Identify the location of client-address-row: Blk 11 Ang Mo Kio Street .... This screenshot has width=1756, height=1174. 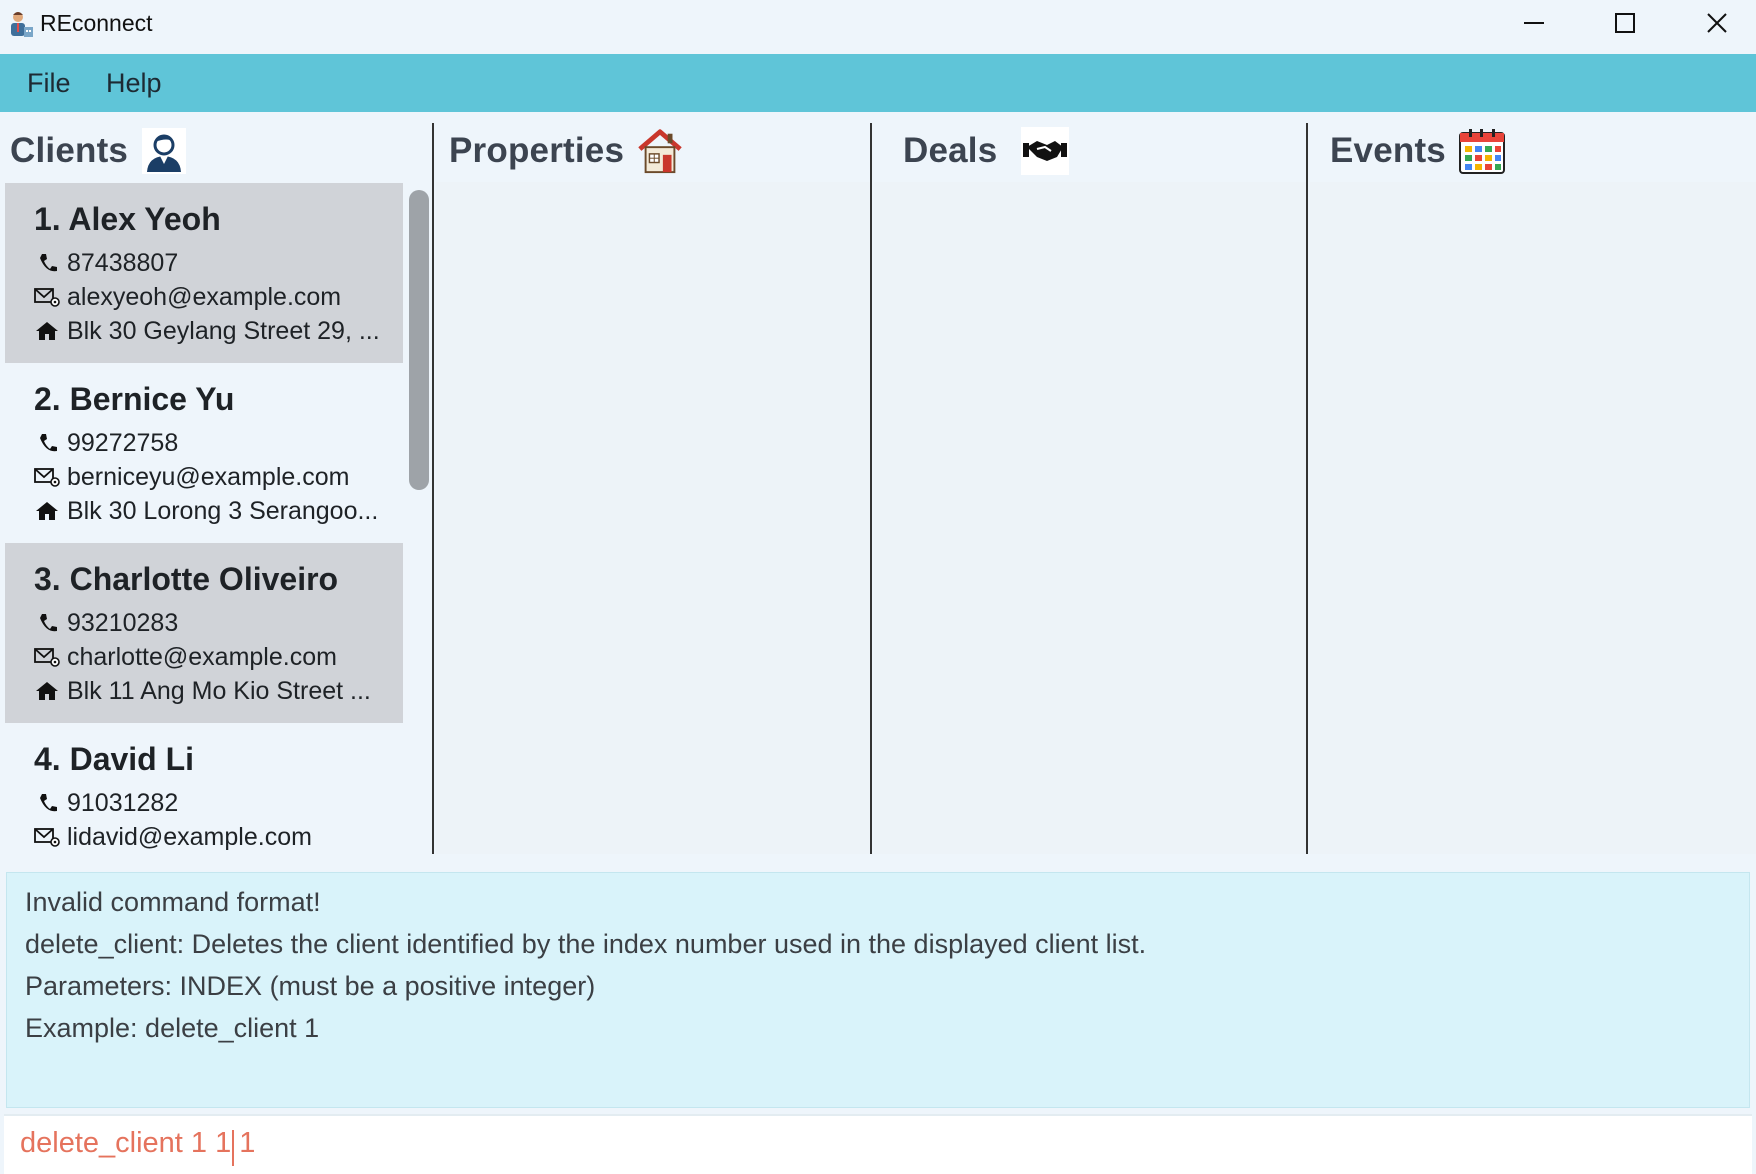
(202, 691).